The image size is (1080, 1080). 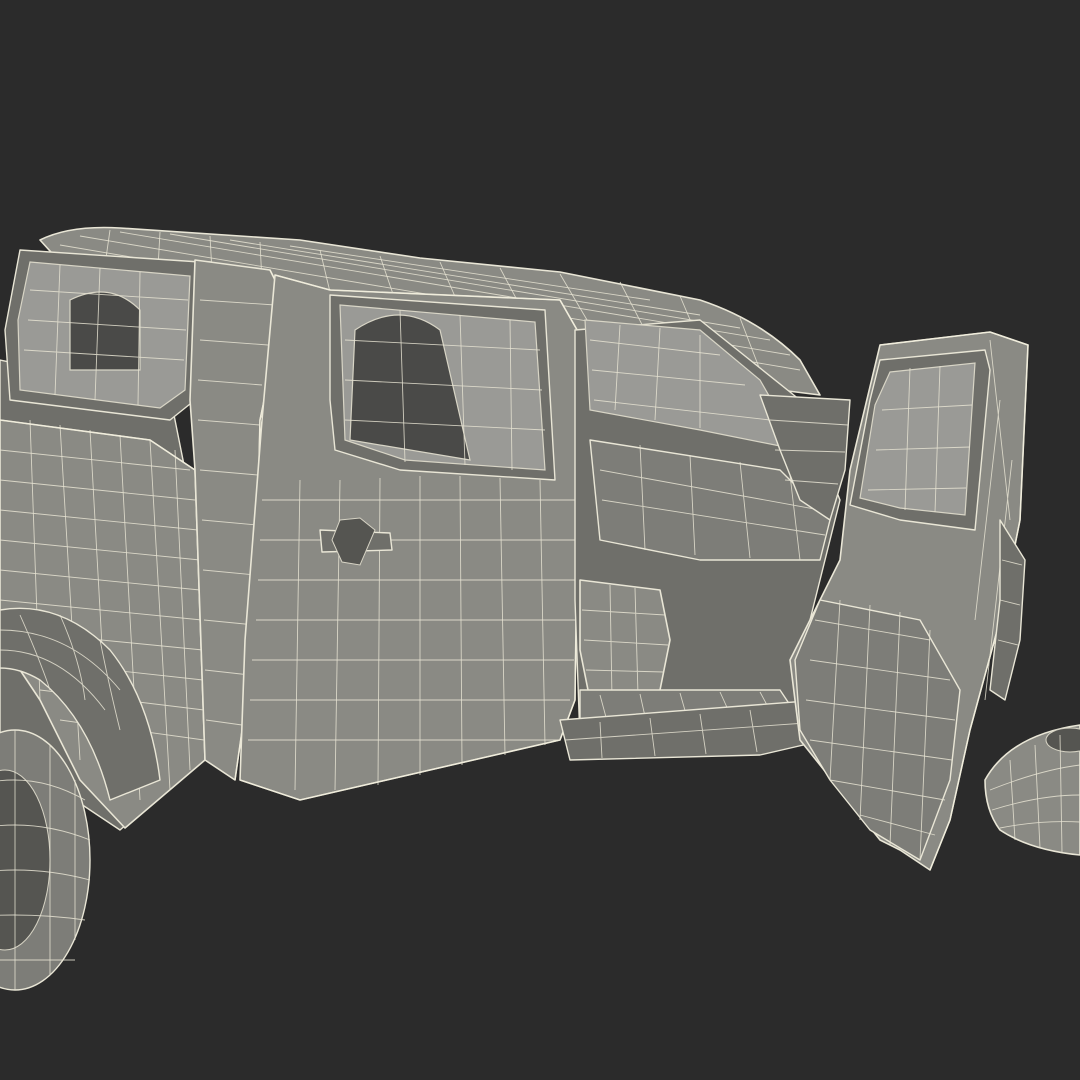 What do you see at coordinates (107, 335) in the screenshot?
I see `rear-cab-window` at bounding box center [107, 335].